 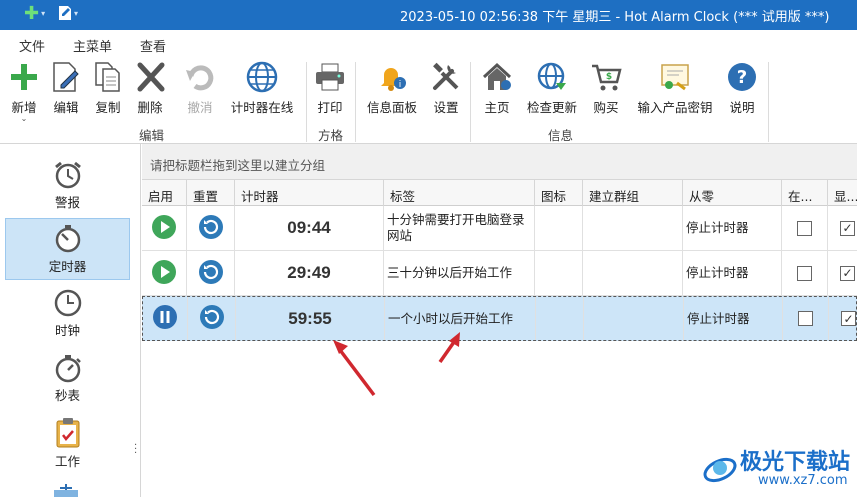 What do you see at coordinates (732, 193) in the screenshot?
I see `column-header-from-zero: 从零` at bounding box center [732, 193].